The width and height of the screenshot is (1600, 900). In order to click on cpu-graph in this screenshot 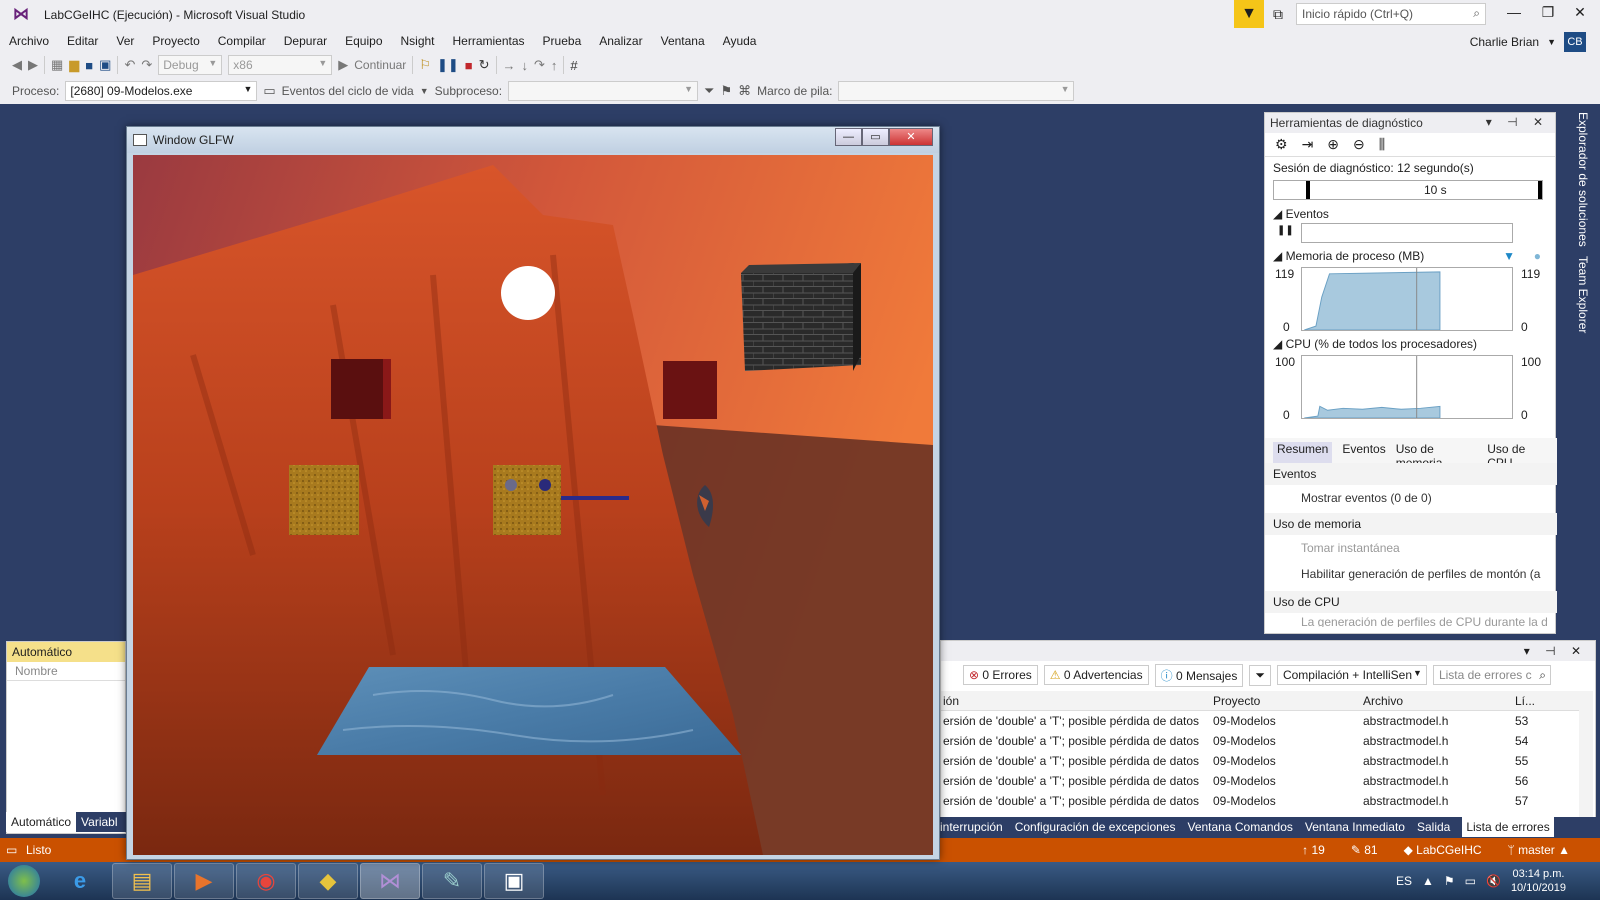, I will do `click(1407, 387)`.